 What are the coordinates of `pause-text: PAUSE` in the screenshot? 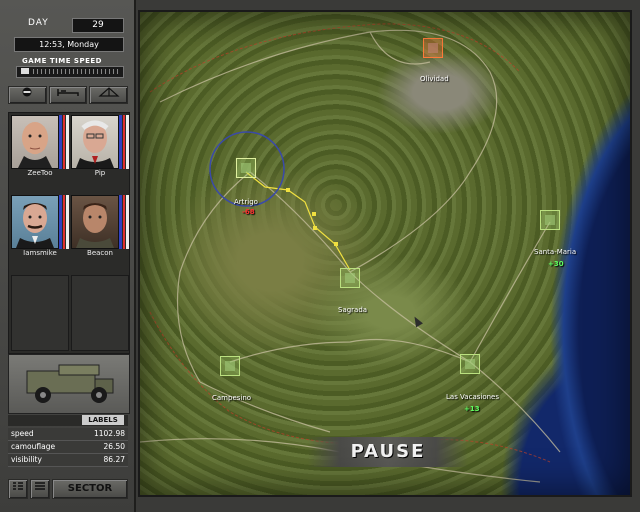 It's located at (388, 451).